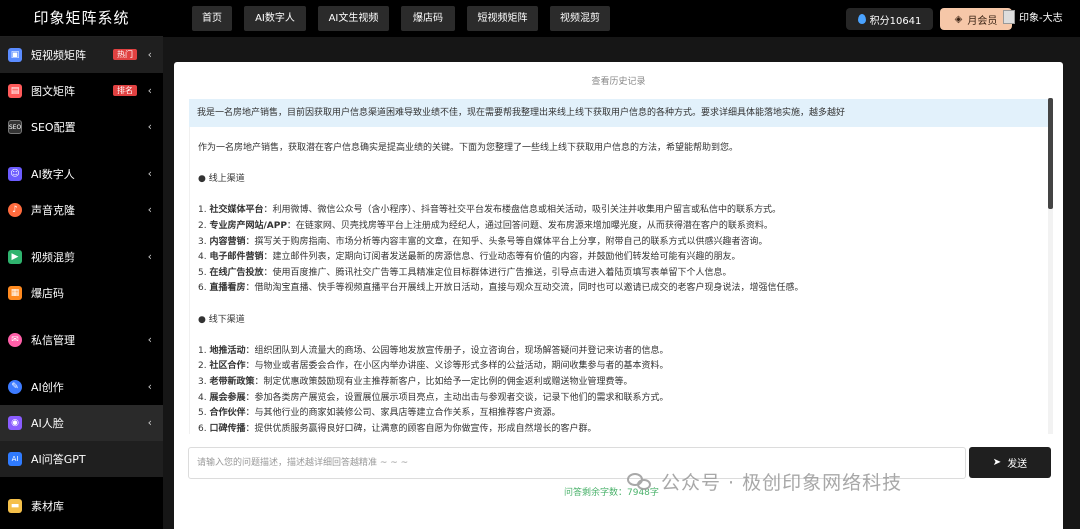 This screenshot has width=1080, height=529. I want to click on sidebar-item-seo-config: SEO SEO配置 ‹, so click(81, 127).